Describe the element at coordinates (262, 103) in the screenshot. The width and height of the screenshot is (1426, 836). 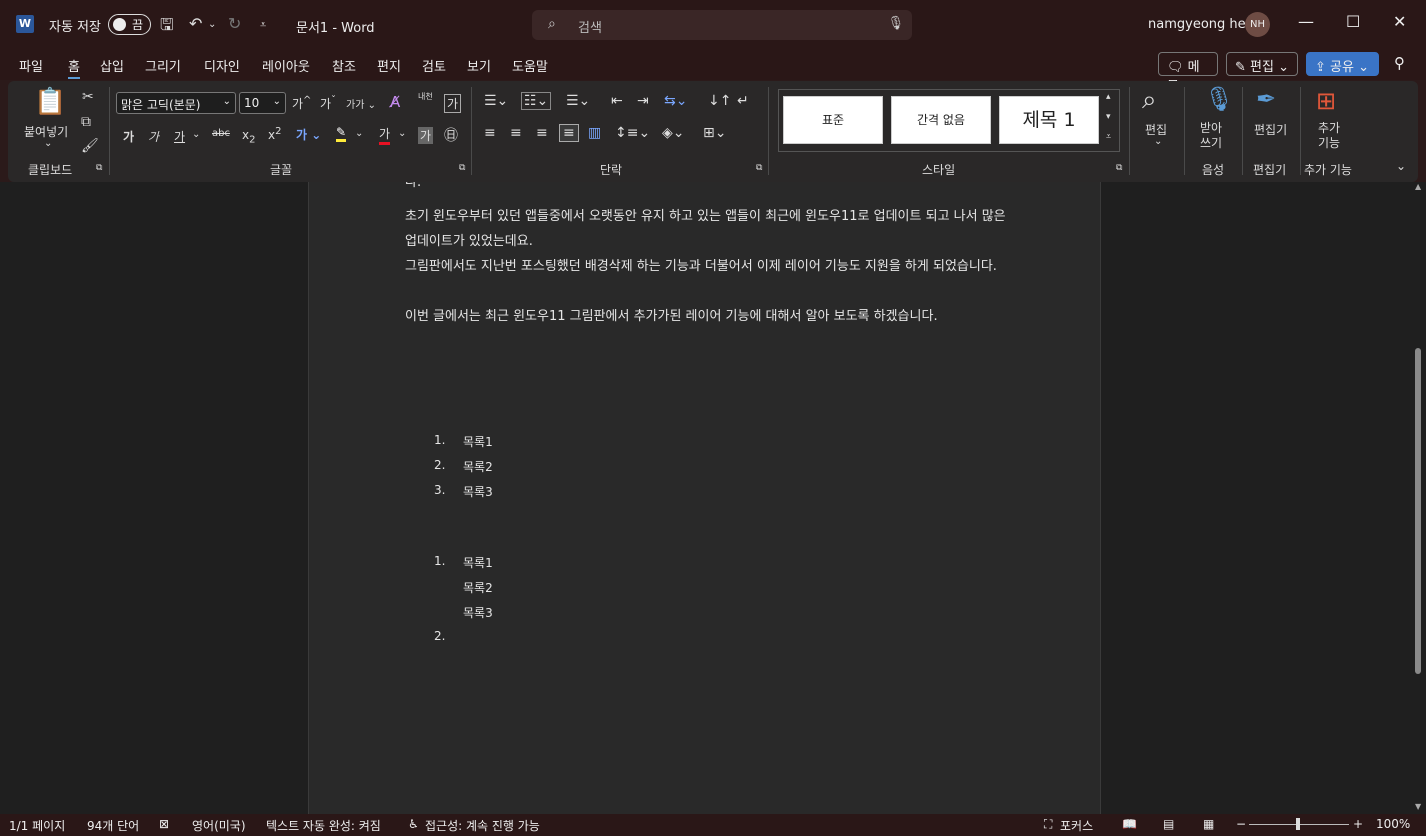
I see `font-size-select: 10 ⌄` at that location.